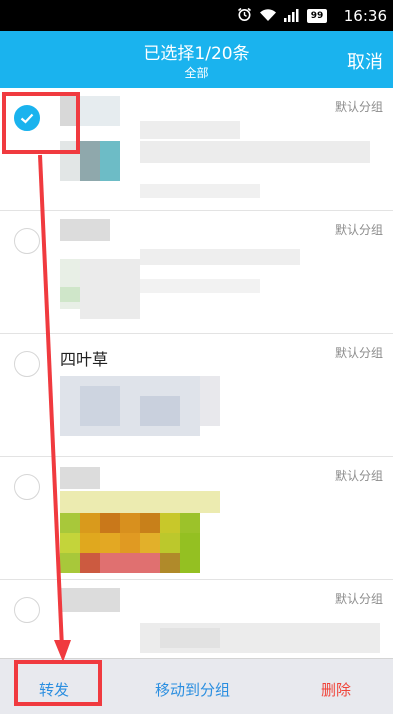 This screenshot has width=393, height=714. Describe the element at coordinates (365, 61) in the screenshot. I see `cancel-button: 取消` at that location.